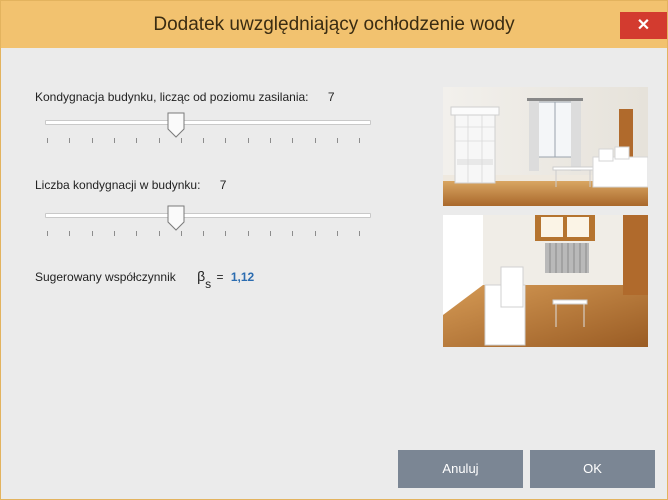  Describe the element at coordinates (460, 469) in the screenshot. I see `cancel-button: Anuluj` at that location.